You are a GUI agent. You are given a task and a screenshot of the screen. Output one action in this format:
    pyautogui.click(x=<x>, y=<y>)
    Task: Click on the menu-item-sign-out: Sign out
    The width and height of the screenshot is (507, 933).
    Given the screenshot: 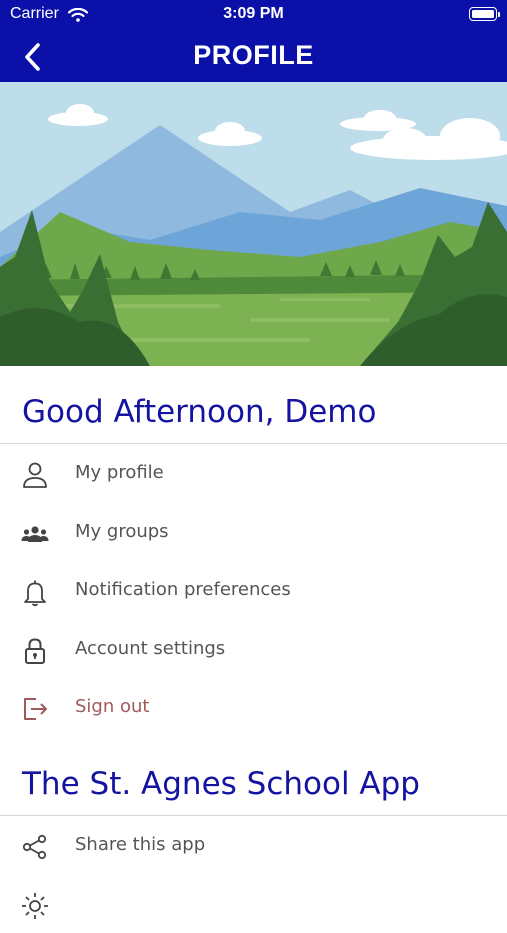 What is the action you would take?
    pyautogui.click(x=253, y=707)
    